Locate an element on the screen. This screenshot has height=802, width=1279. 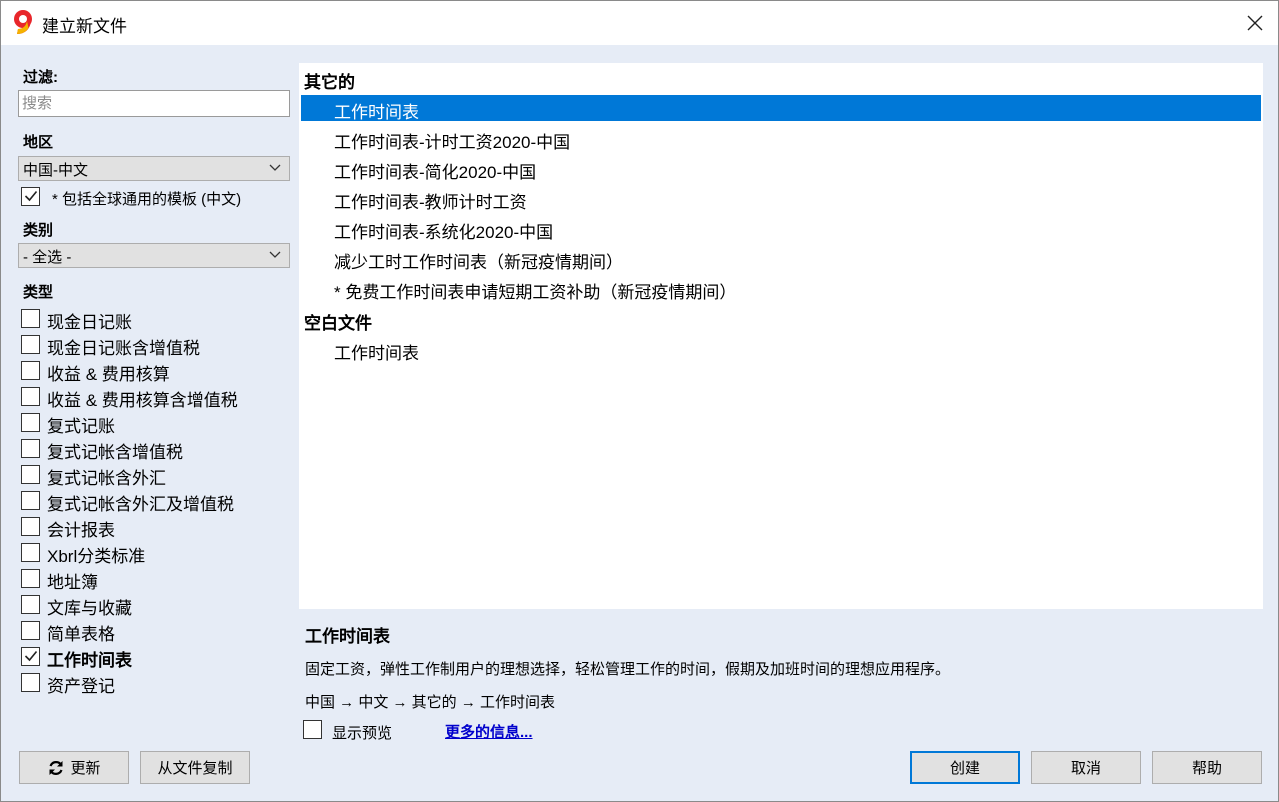
show-preview-checkbox is located at coordinates (312, 729).